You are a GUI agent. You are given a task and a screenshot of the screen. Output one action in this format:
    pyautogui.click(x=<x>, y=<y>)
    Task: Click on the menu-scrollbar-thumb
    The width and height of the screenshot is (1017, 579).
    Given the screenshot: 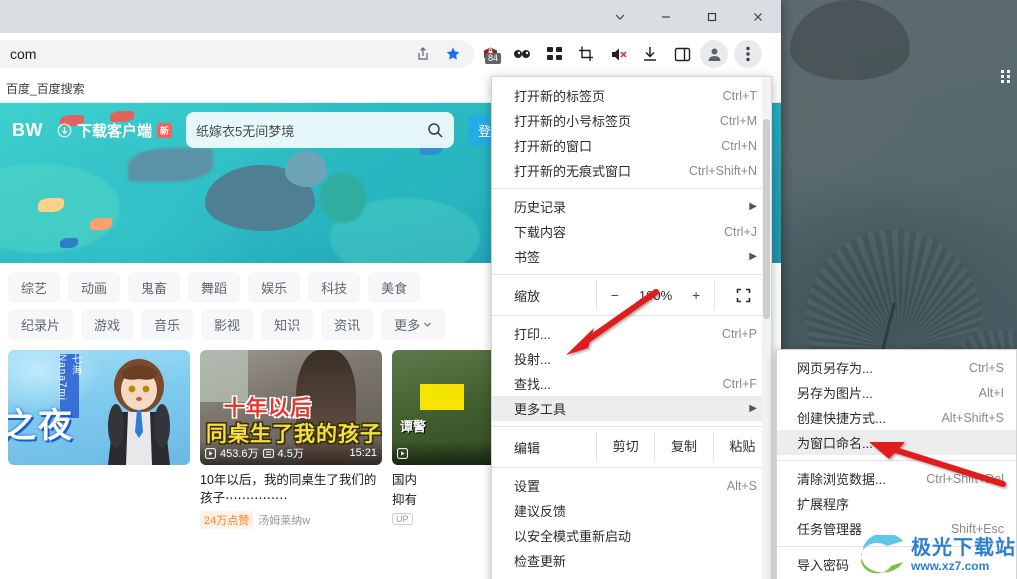 What is the action you would take?
    pyautogui.click(x=766, y=219)
    